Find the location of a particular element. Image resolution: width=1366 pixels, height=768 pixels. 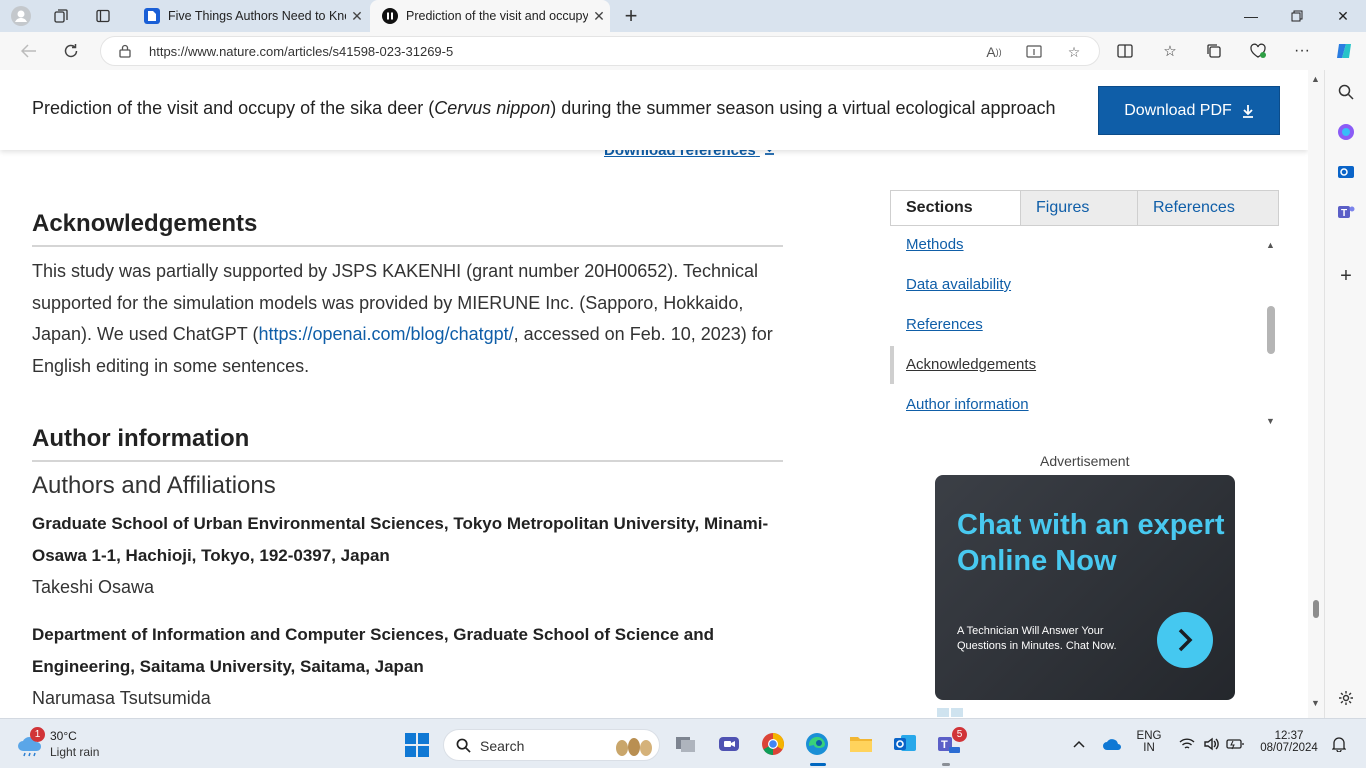

task-view-icon is located at coordinates (686, 744).